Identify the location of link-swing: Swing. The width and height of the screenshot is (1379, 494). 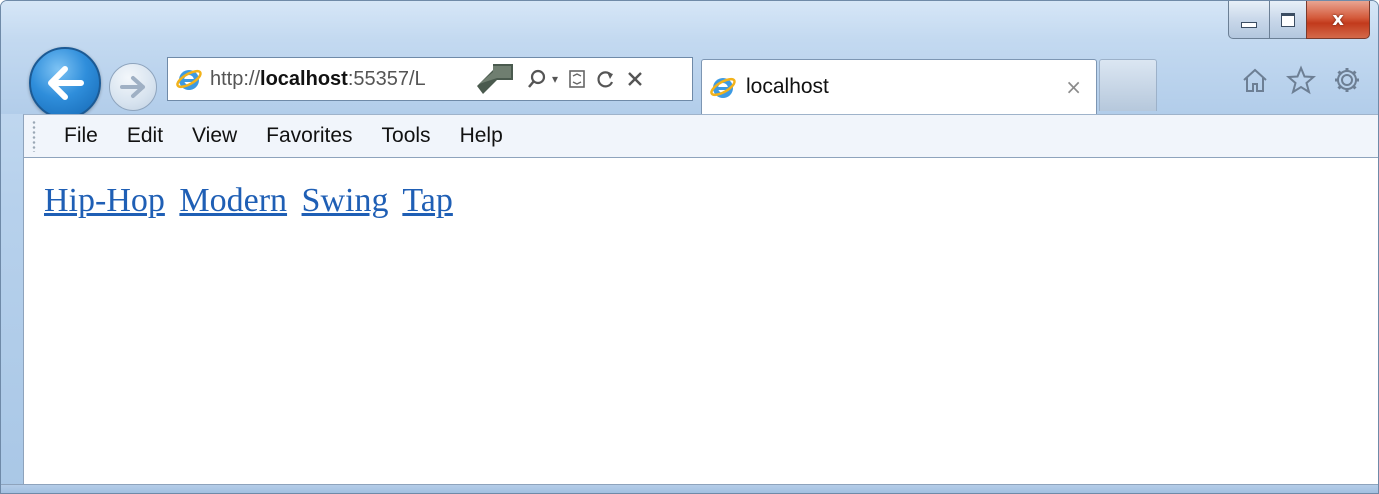
(345, 200).